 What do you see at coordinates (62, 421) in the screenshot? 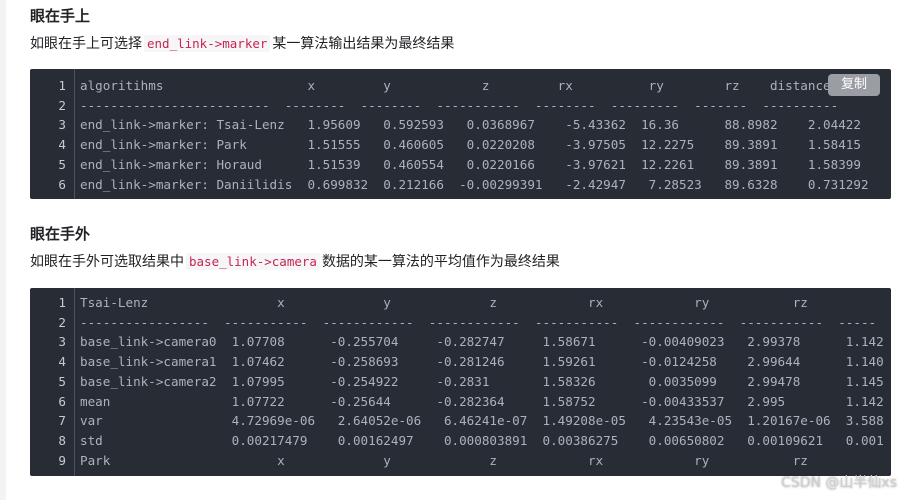
I see `line-number: 7` at bounding box center [62, 421].